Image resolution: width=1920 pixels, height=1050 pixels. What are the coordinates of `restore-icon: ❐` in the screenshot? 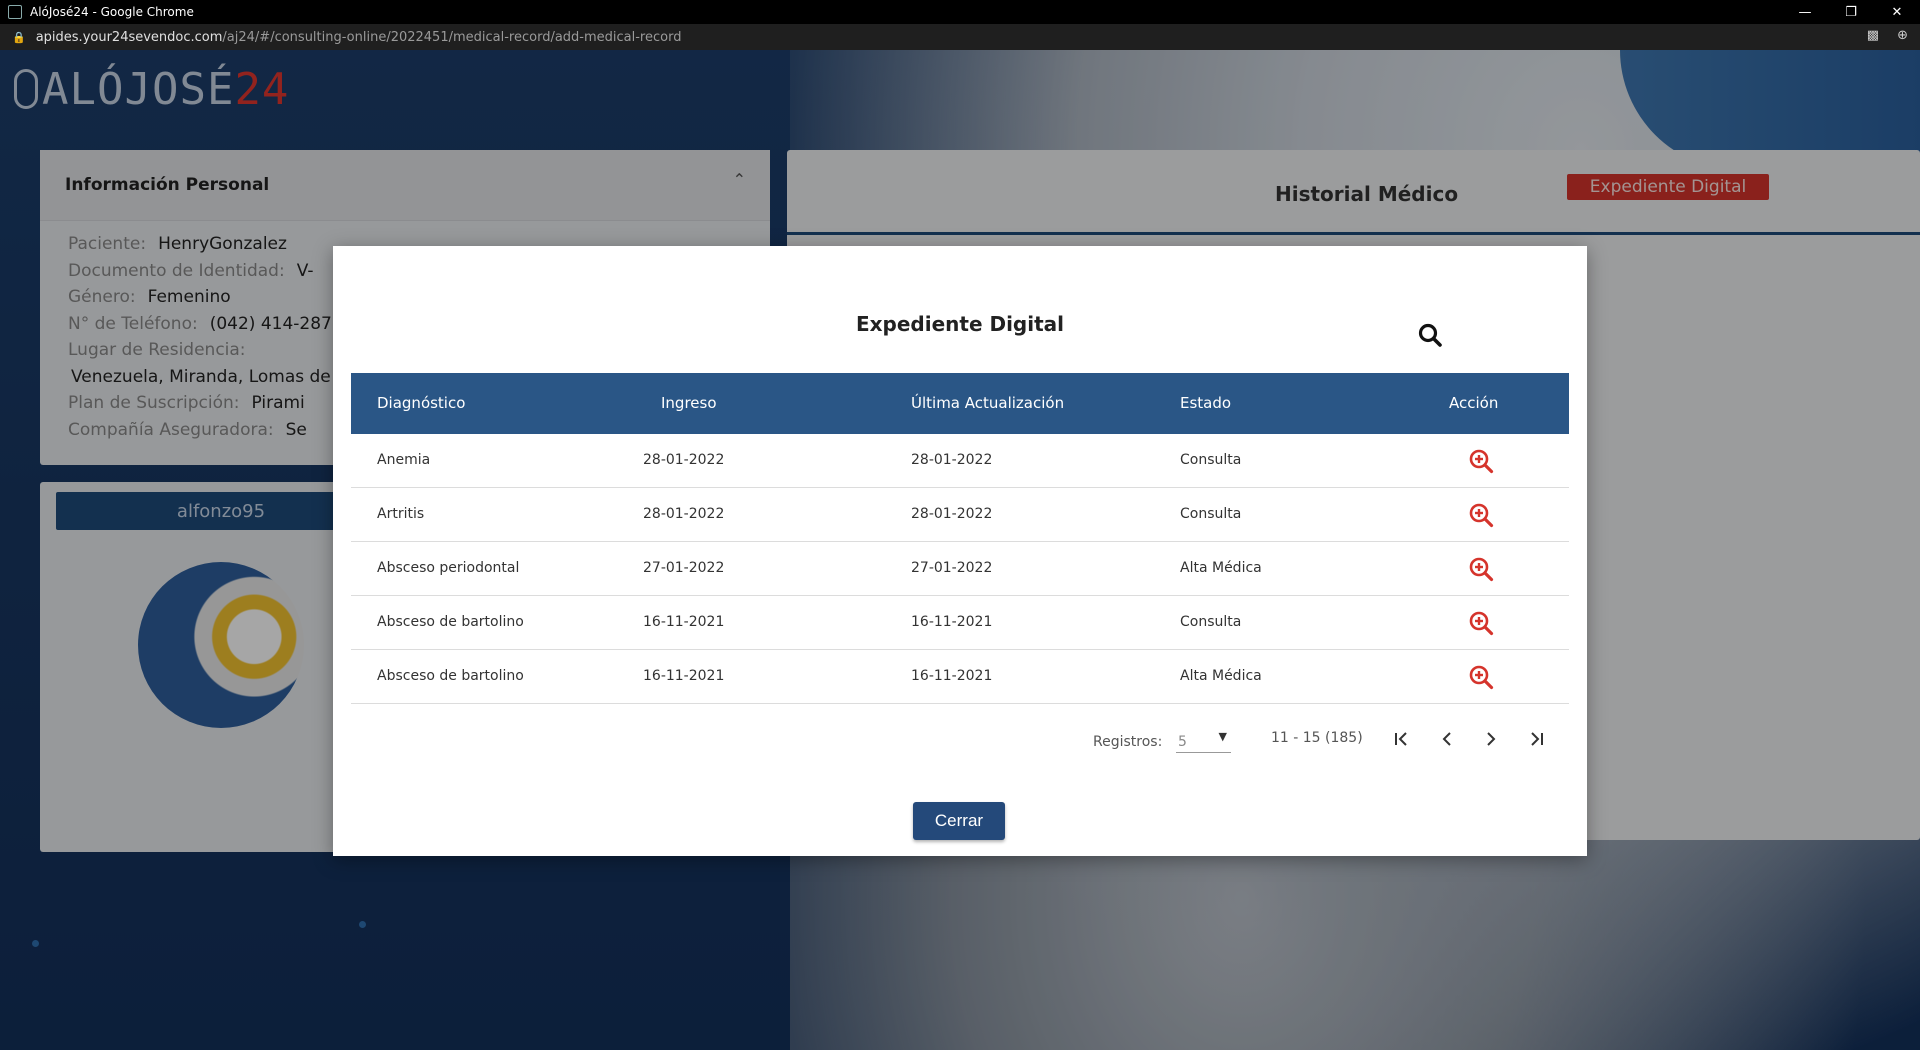 It's located at (1851, 12).